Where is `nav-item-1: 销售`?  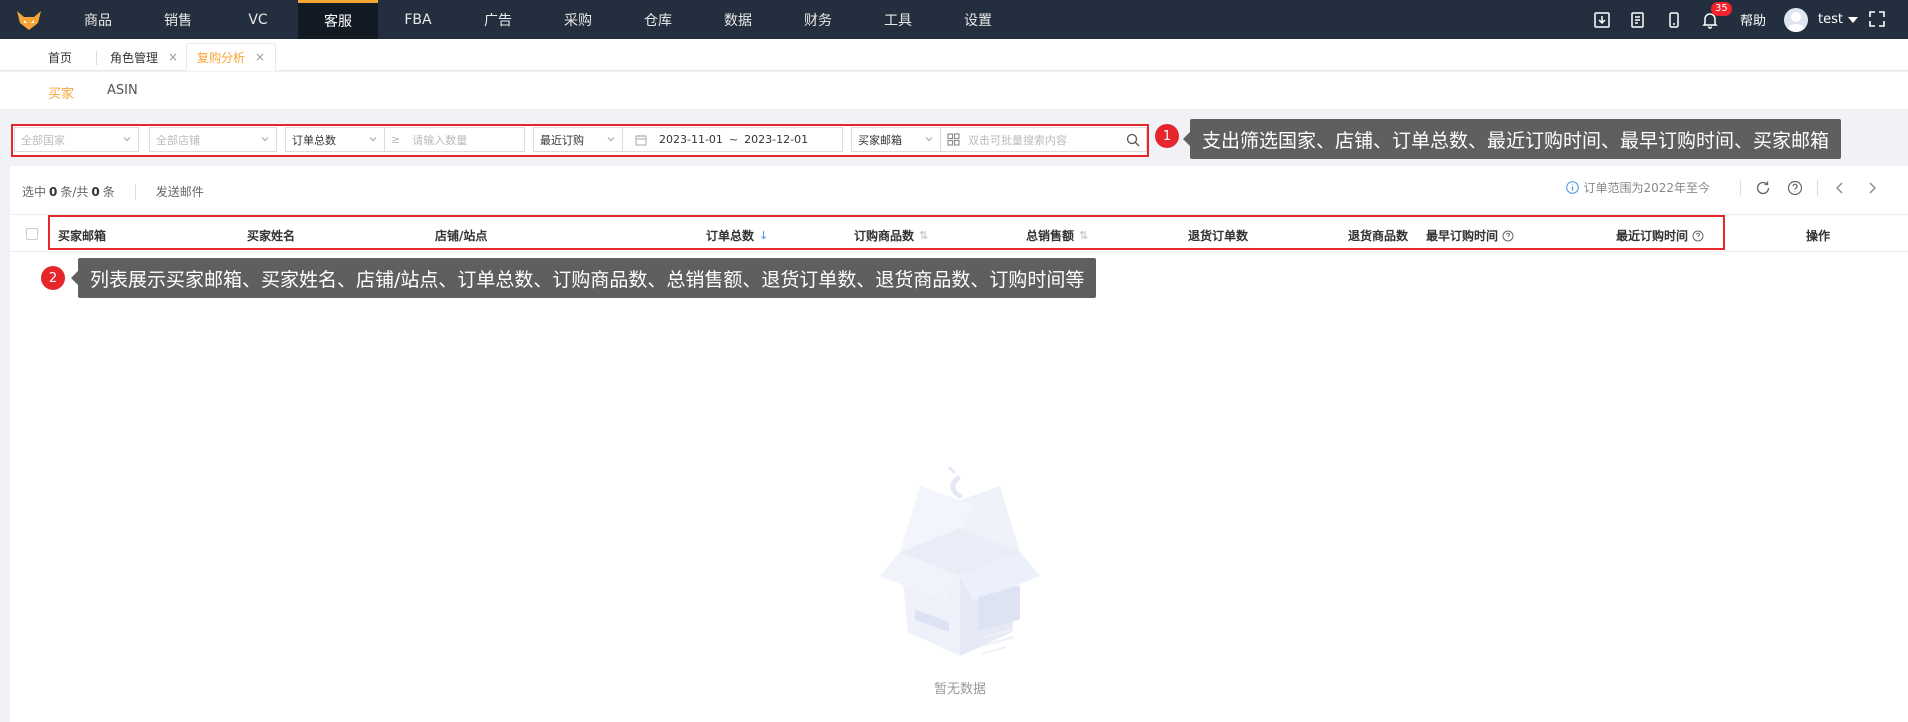
nav-item-1: 销售 is located at coordinates (178, 19).